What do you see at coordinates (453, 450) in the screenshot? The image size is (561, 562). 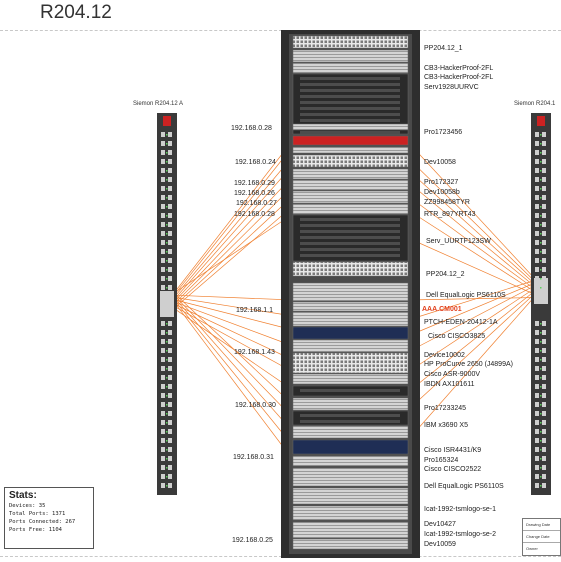 I see `device-label: Cisco ISR4431/K9` at bounding box center [453, 450].